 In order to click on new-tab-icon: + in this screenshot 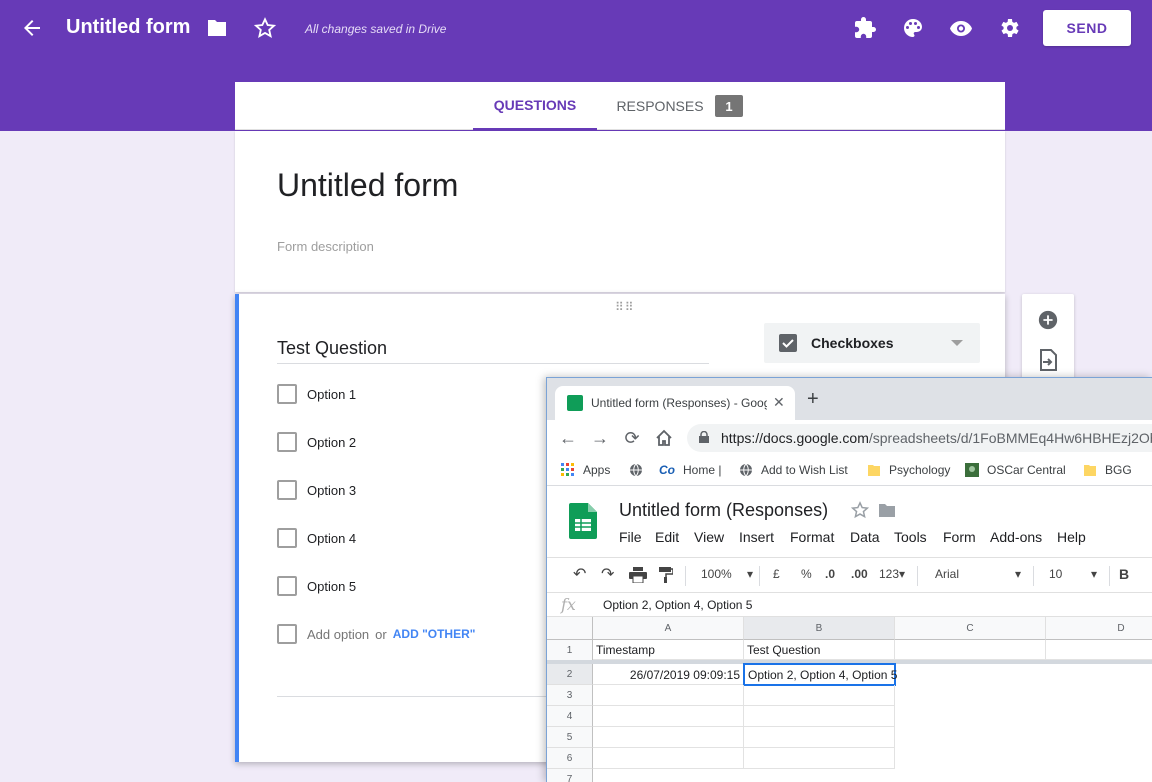, I will do `click(813, 399)`.